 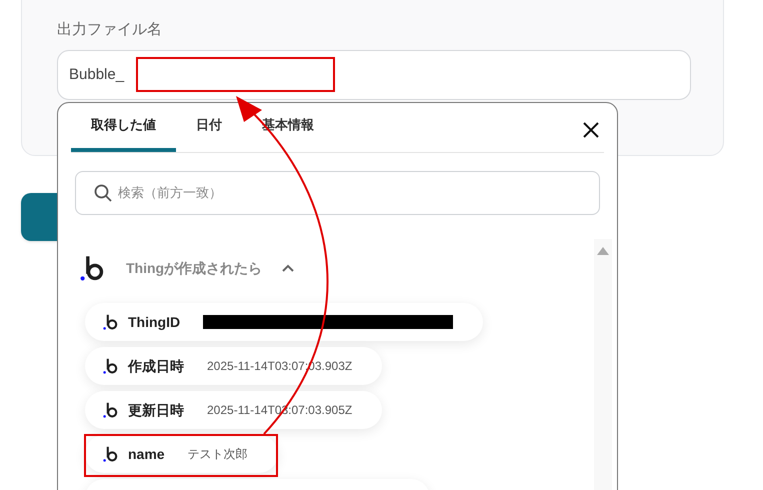 What do you see at coordinates (123, 127) in the screenshot?
I see `tab: 取得した値` at bounding box center [123, 127].